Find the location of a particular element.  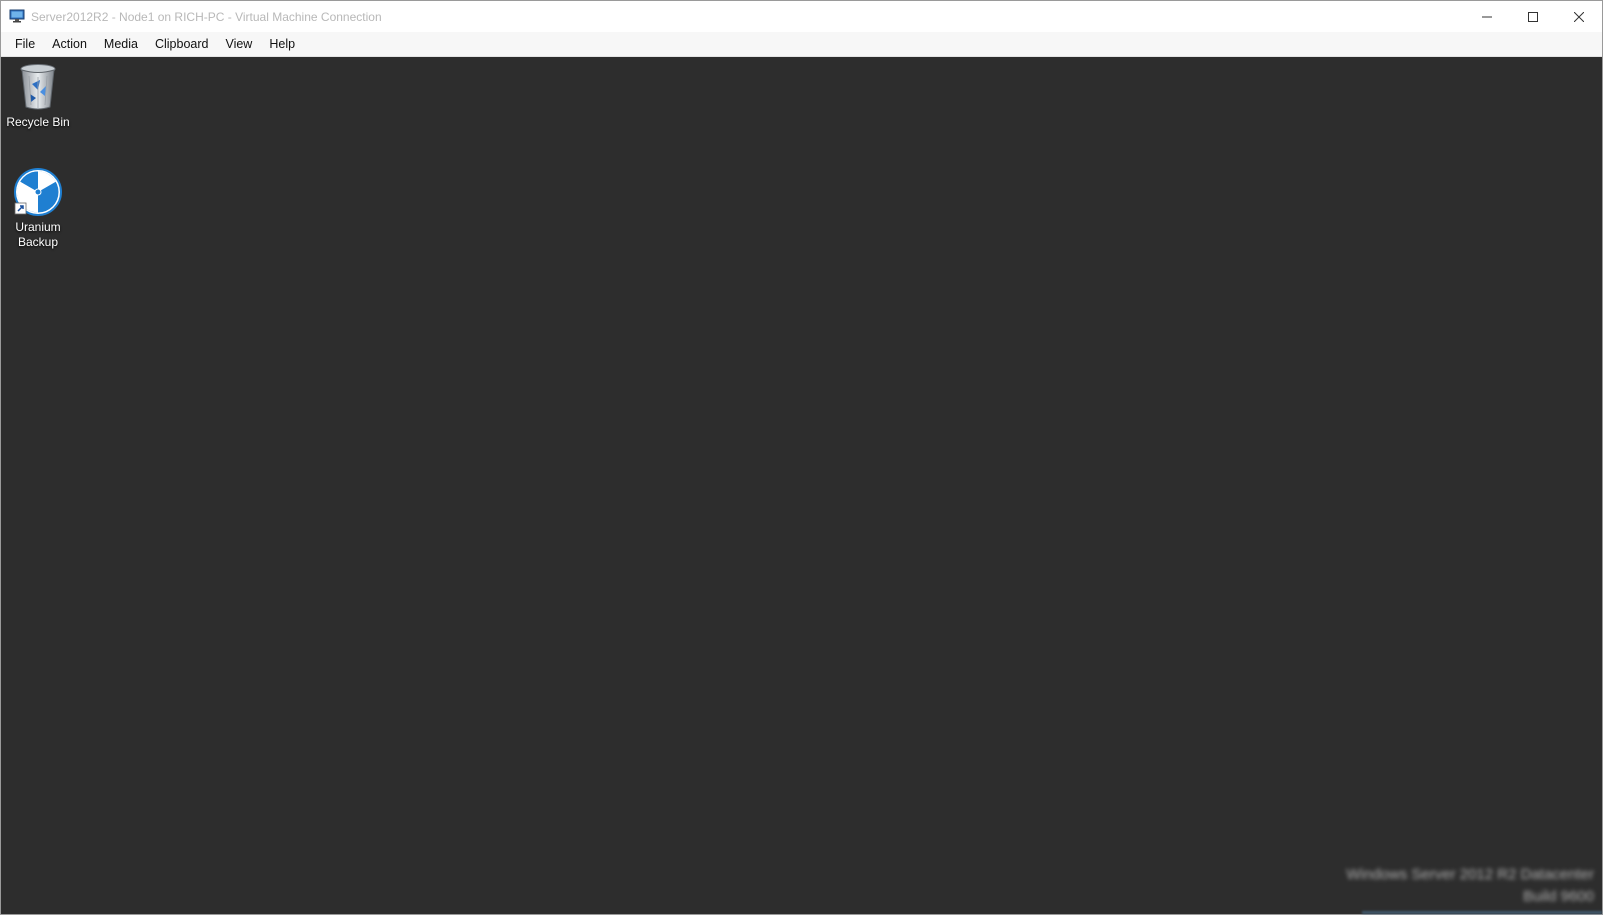

close-button is located at coordinates (1579, 16).